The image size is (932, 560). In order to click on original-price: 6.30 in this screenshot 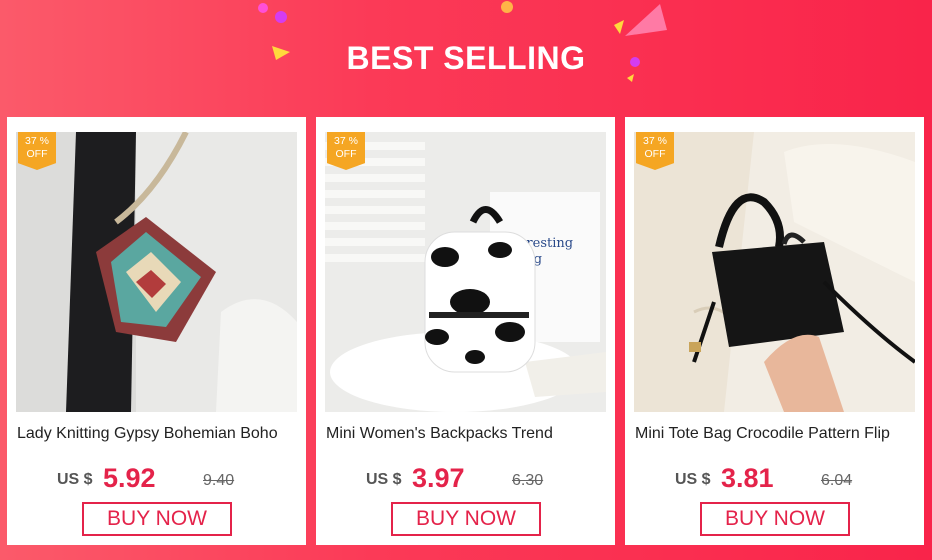, I will do `click(528, 480)`.